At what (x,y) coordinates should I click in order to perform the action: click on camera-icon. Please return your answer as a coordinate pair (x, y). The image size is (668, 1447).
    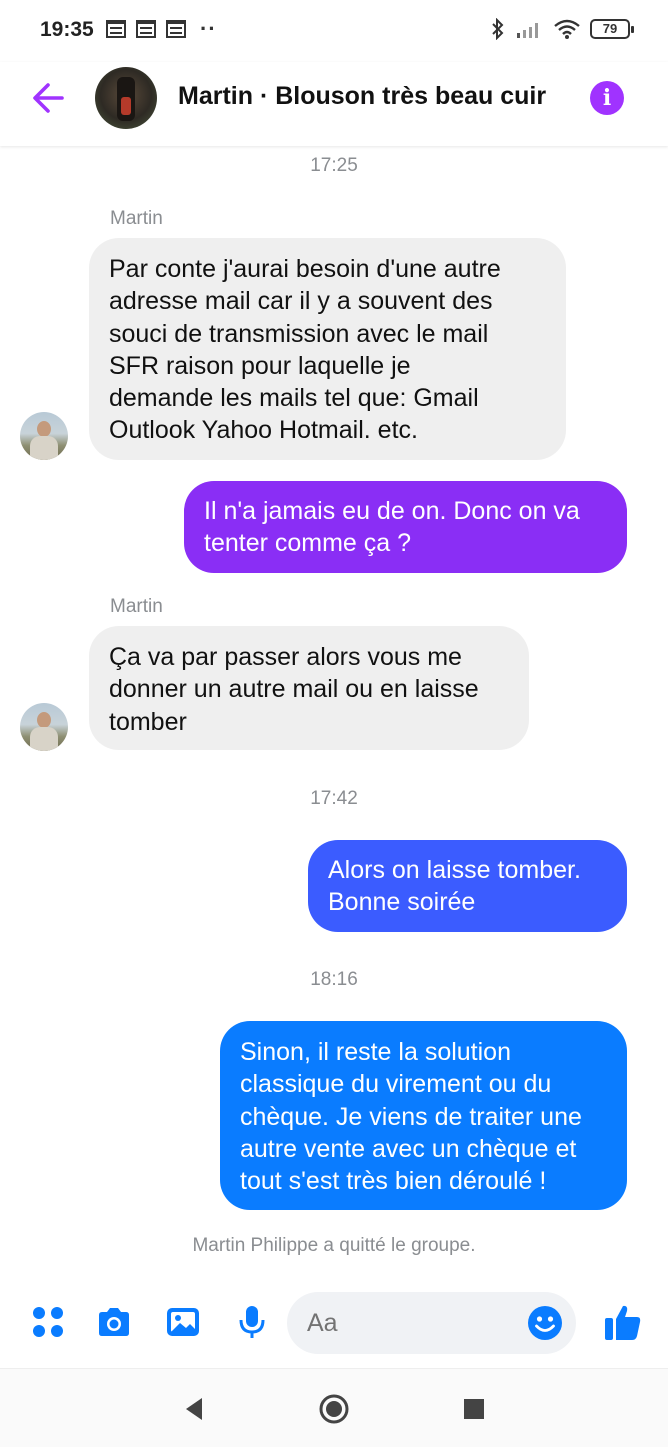
    Looking at the image, I should click on (114, 1322).